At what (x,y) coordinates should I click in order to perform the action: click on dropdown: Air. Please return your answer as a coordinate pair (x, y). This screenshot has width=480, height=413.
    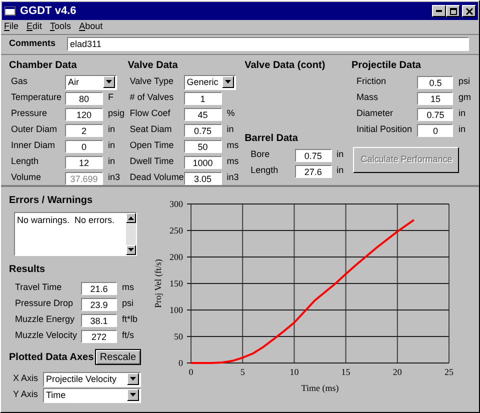
    Looking at the image, I should click on (91, 82).